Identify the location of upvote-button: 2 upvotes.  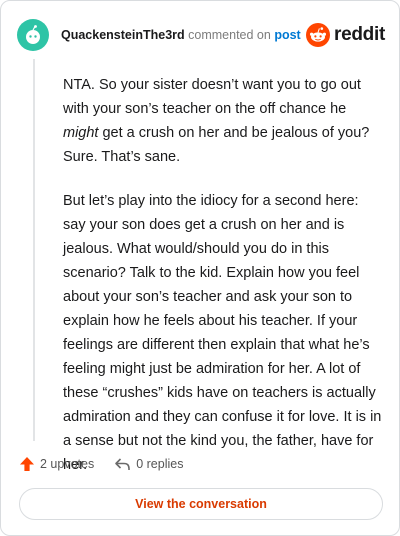
(56, 464).